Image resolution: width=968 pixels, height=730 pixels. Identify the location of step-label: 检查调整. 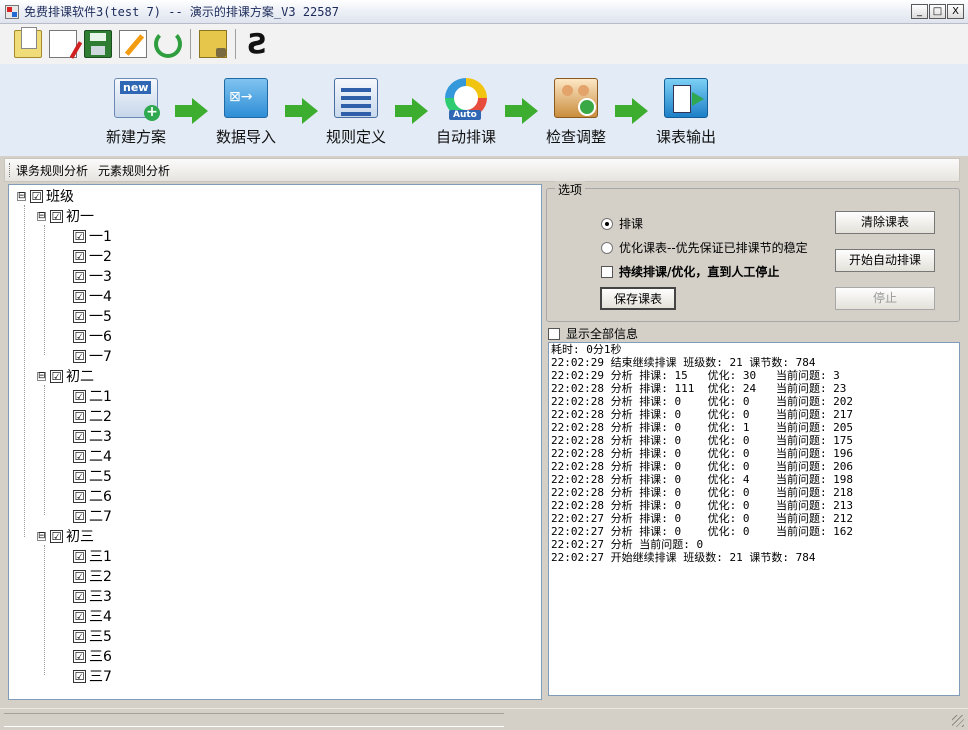
(575, 137).